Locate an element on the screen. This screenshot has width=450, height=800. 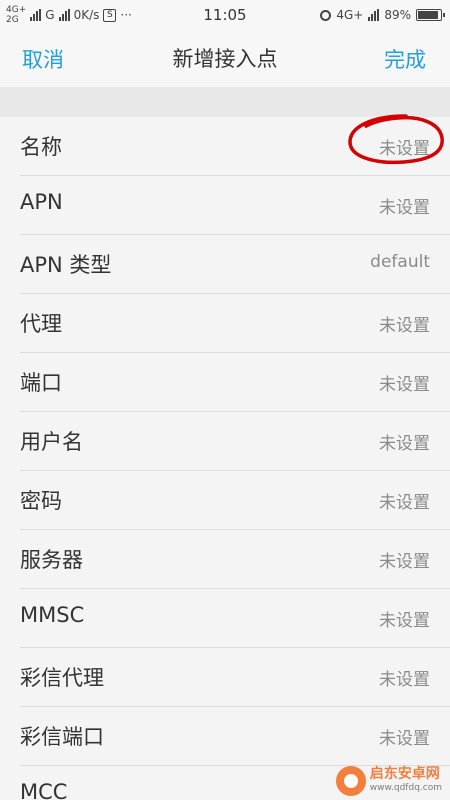
list-item-password: 密码 未设置 is located at coordinates (235, 500).